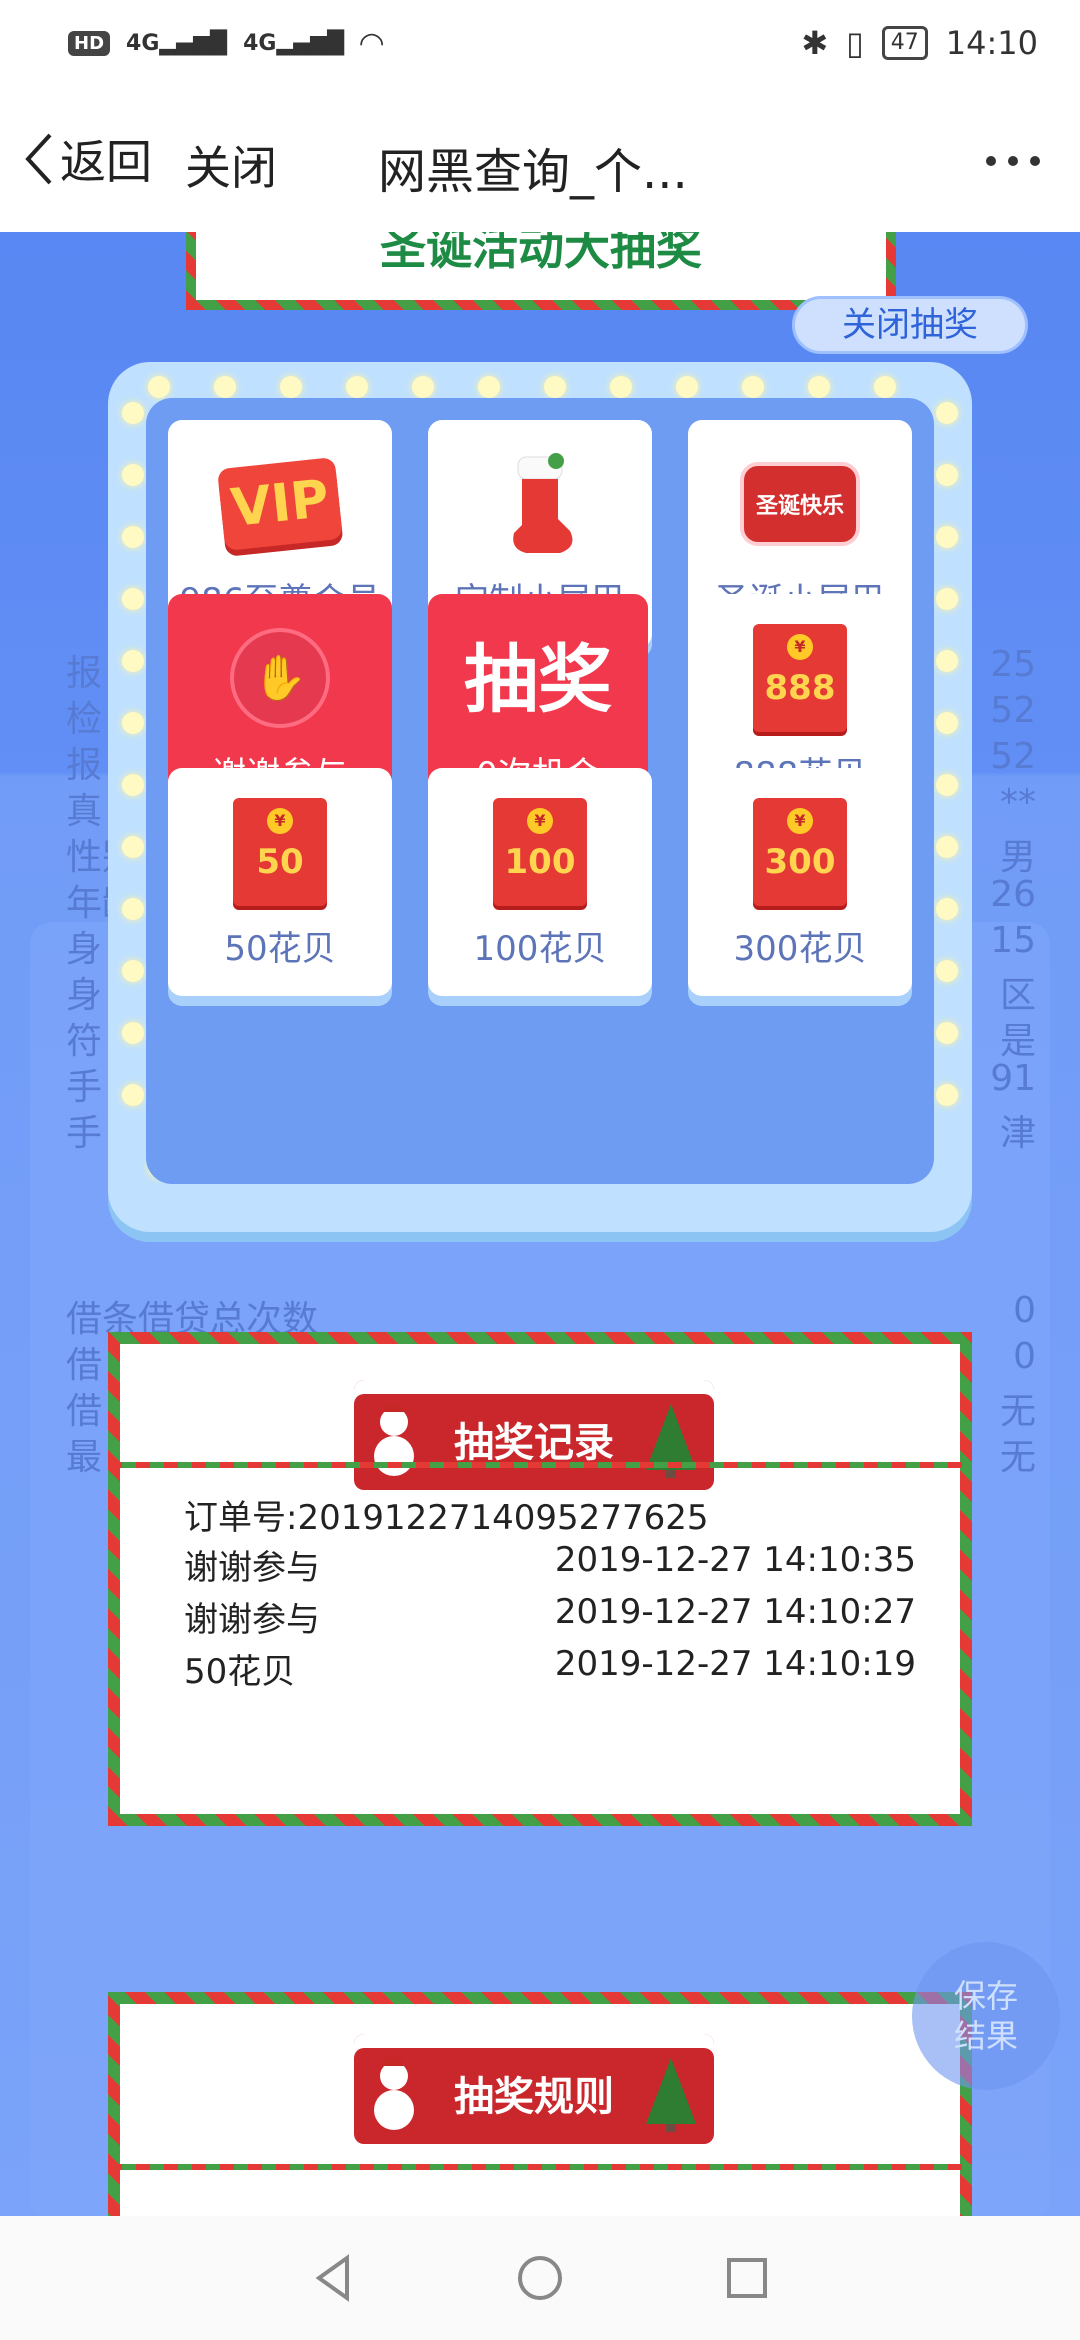 Image resolution: width=1080 pixels, height=2340 pixels. Describe the element at coordinates (540, 43) in the screenshot. I see `status-bar: HD 4G▂▄▆█ 4G▂▄▆█ ◠ ✱ ▯ 47 14:10` at that location.